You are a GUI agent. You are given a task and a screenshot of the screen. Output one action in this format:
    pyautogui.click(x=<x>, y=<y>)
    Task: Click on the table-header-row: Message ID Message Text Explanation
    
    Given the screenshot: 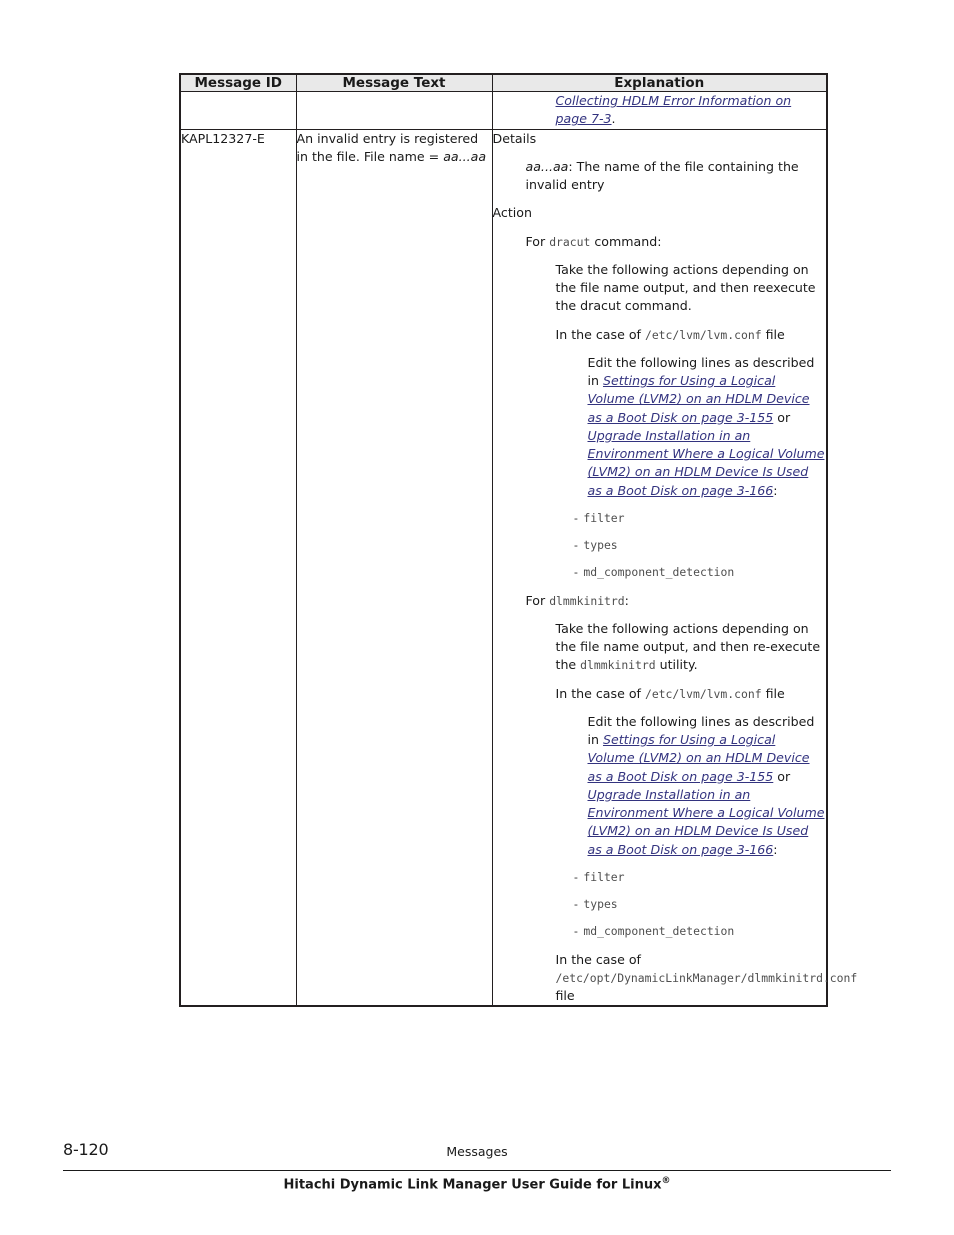 What is the action you would take?
    pyautogui.click(x=503, y=82)
    